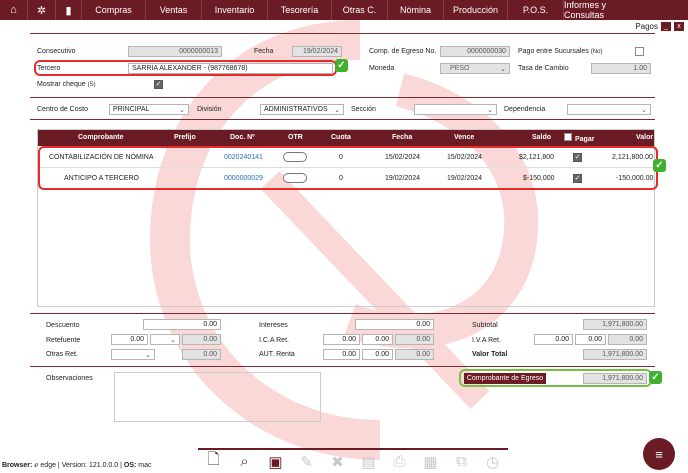  I want to click on minimize-button: _, so click(666, 26).